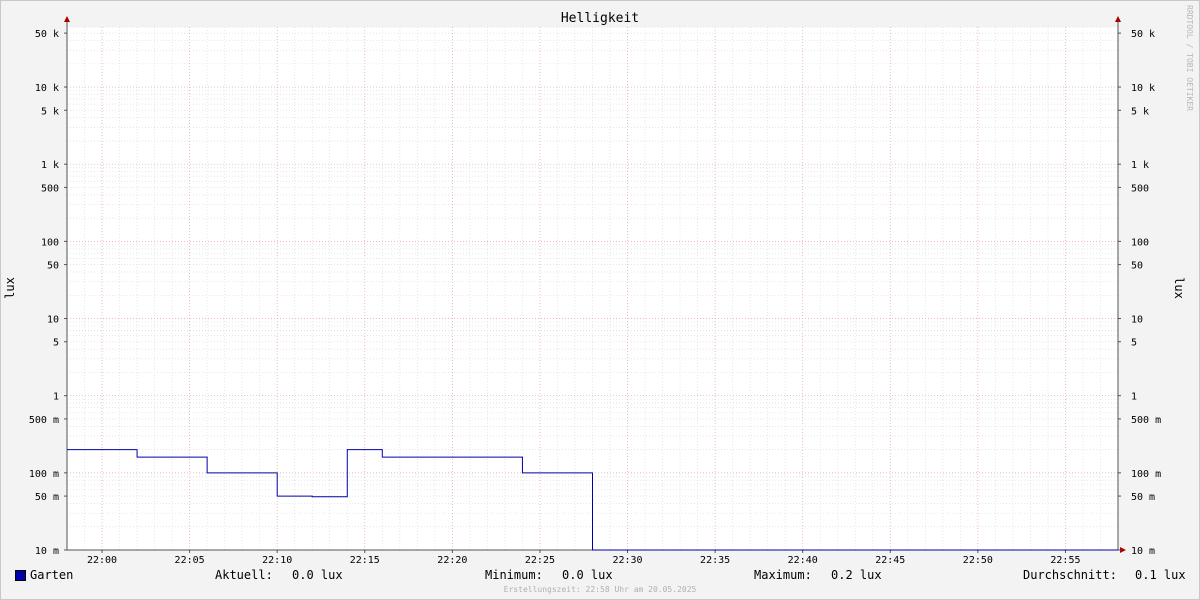 This screenshot has height=600, width=1200. I want to click on creation-time-footer: Erstellungszeit: 22:58 Uhr am 20.05.2025, so click(600, 589).